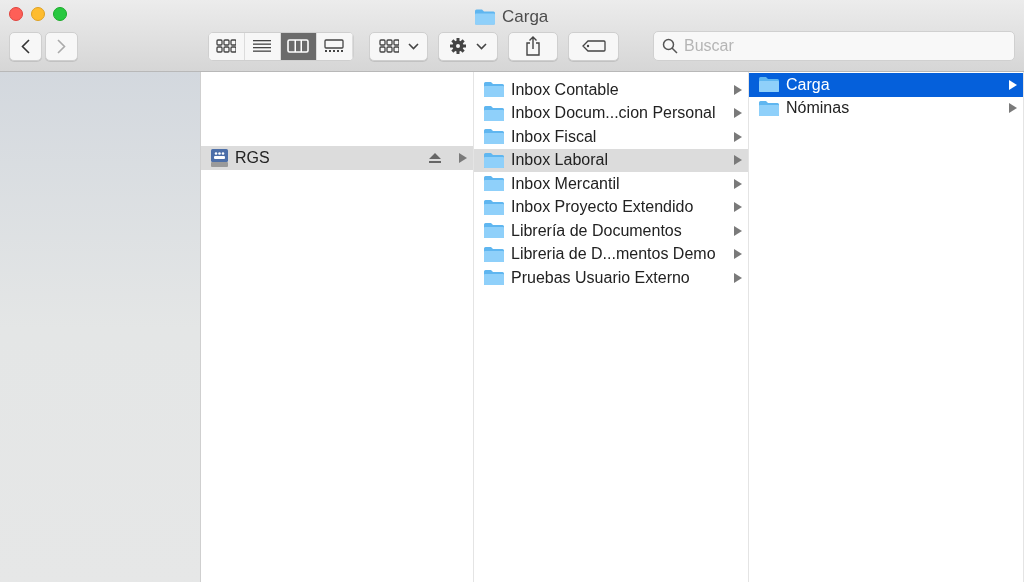 The width and height of the screenshot is (1024, 582). I want to click on chevron-right-icon, so click(61, 46).